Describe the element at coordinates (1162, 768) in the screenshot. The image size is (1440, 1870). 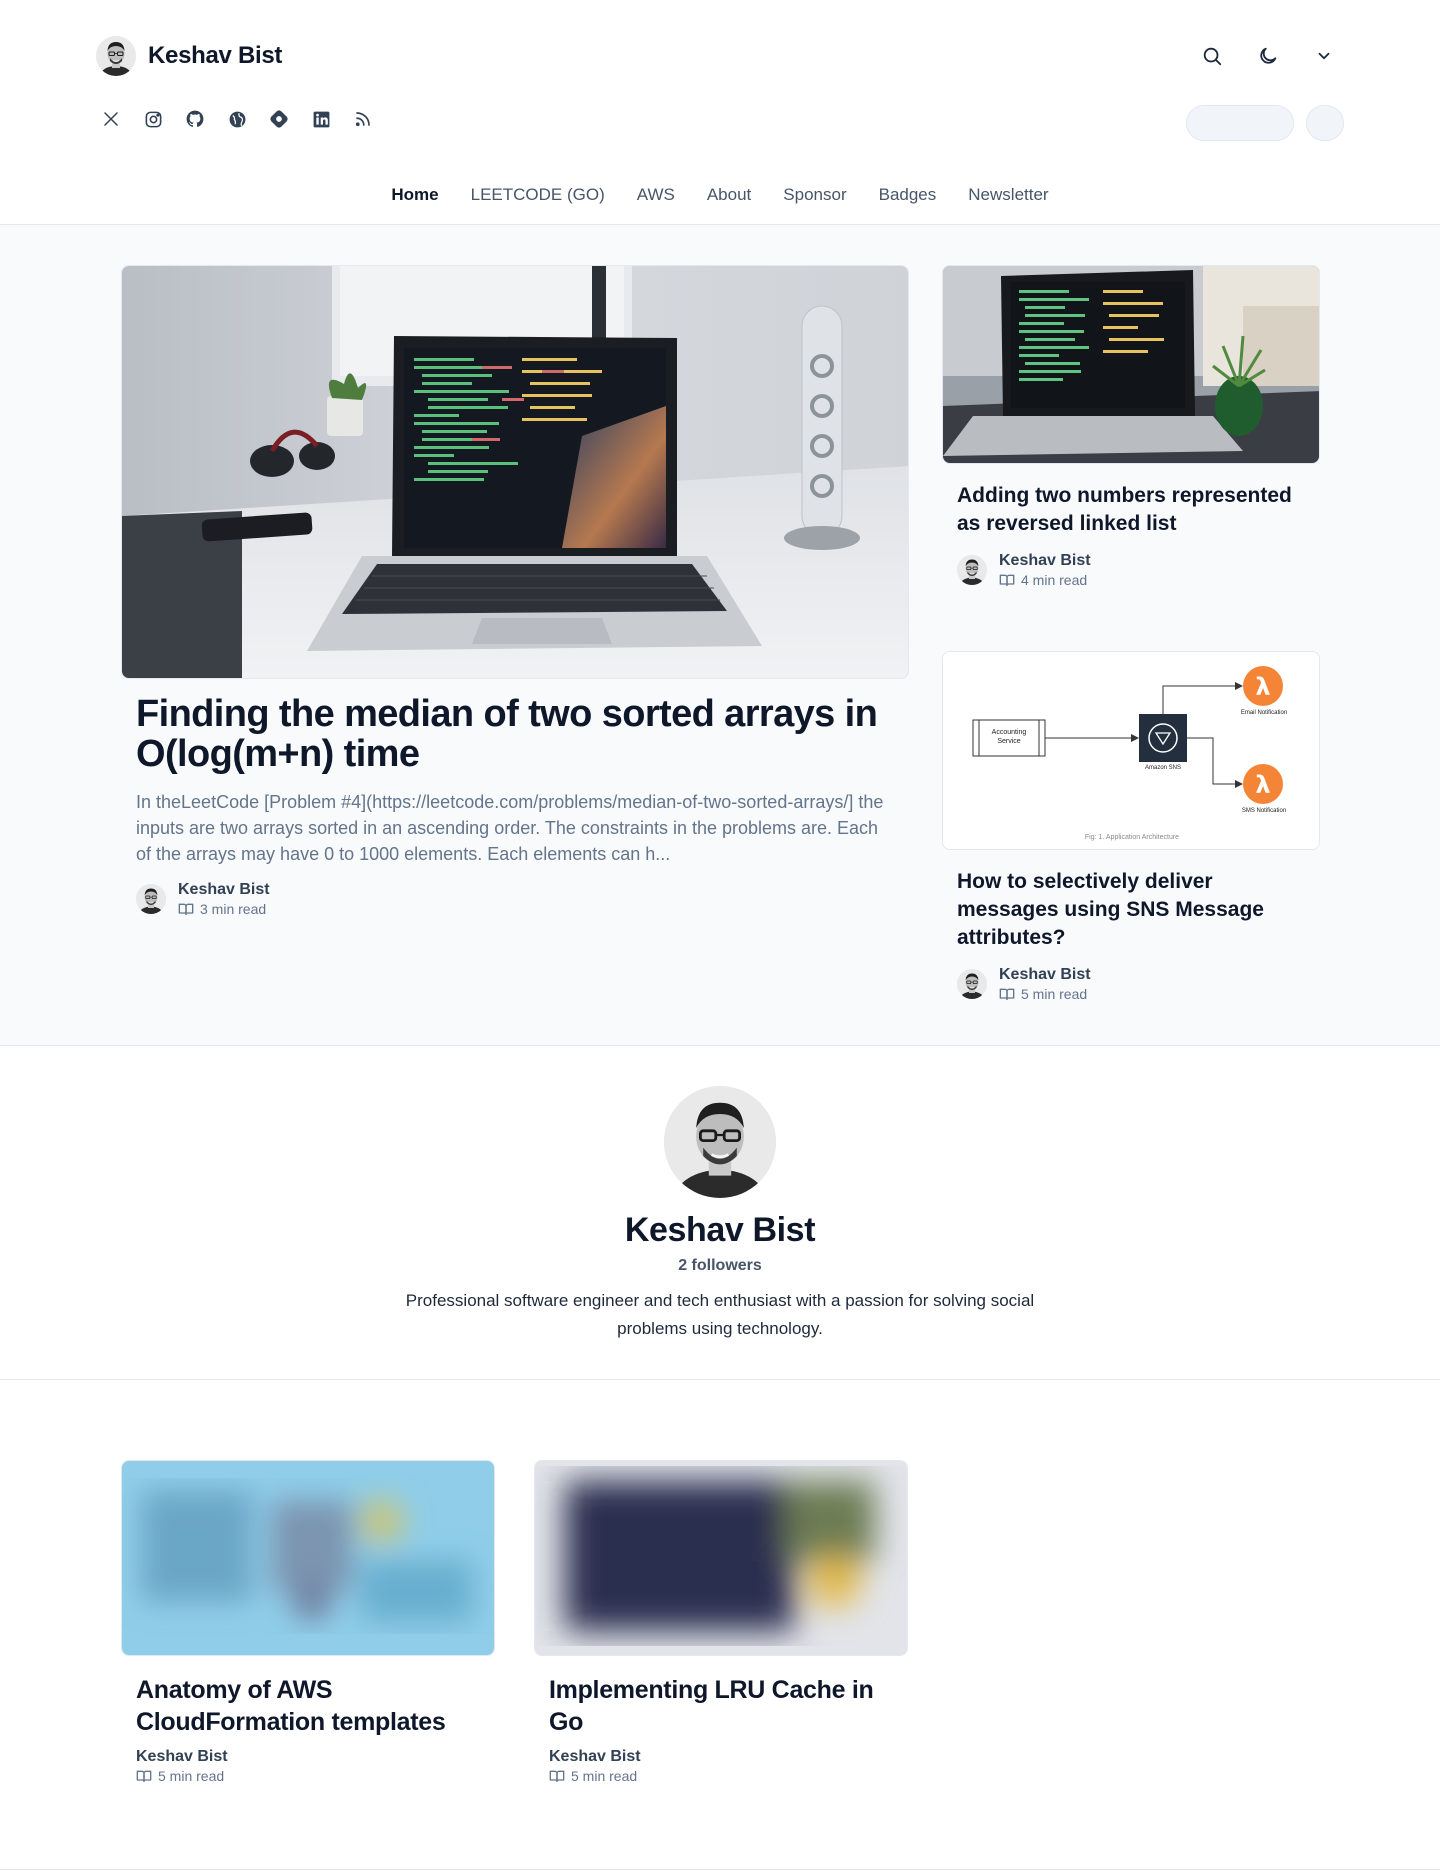
I see `diagram-label-hub: Amazon SNS` at that location.